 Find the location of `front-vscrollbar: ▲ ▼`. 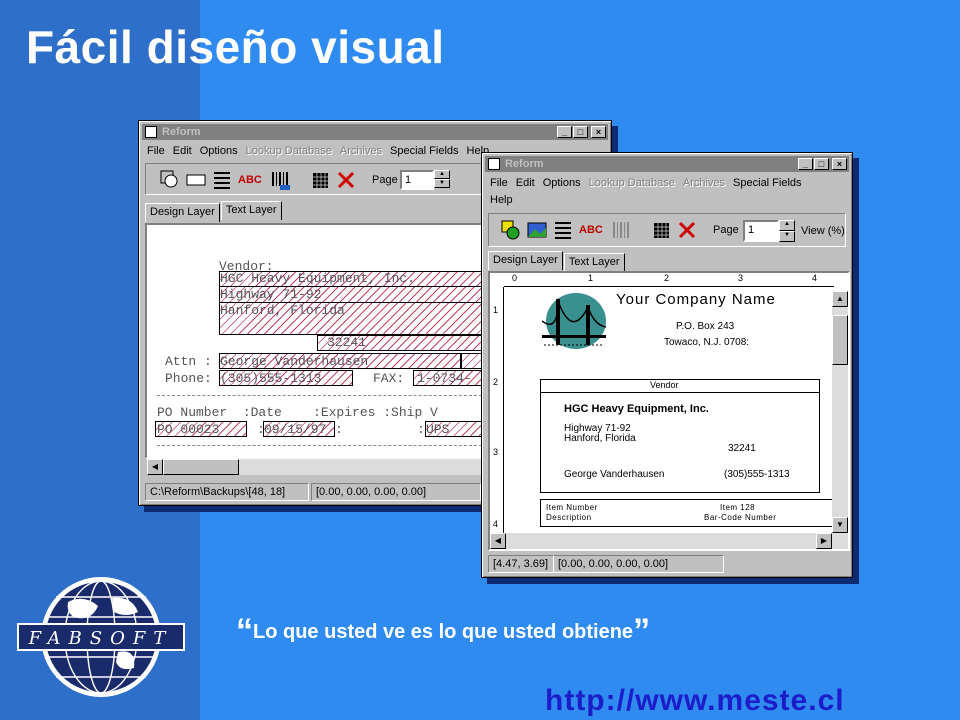

front-vscrollbar: ▲ ▼ is located at coordinates (840, 412).